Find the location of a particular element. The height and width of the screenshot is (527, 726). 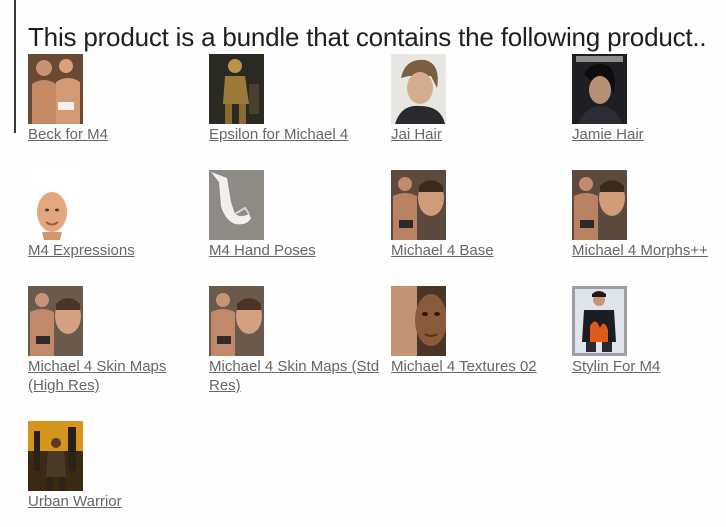

product-link: Urban Warrior is located at coordinates (117, 501).